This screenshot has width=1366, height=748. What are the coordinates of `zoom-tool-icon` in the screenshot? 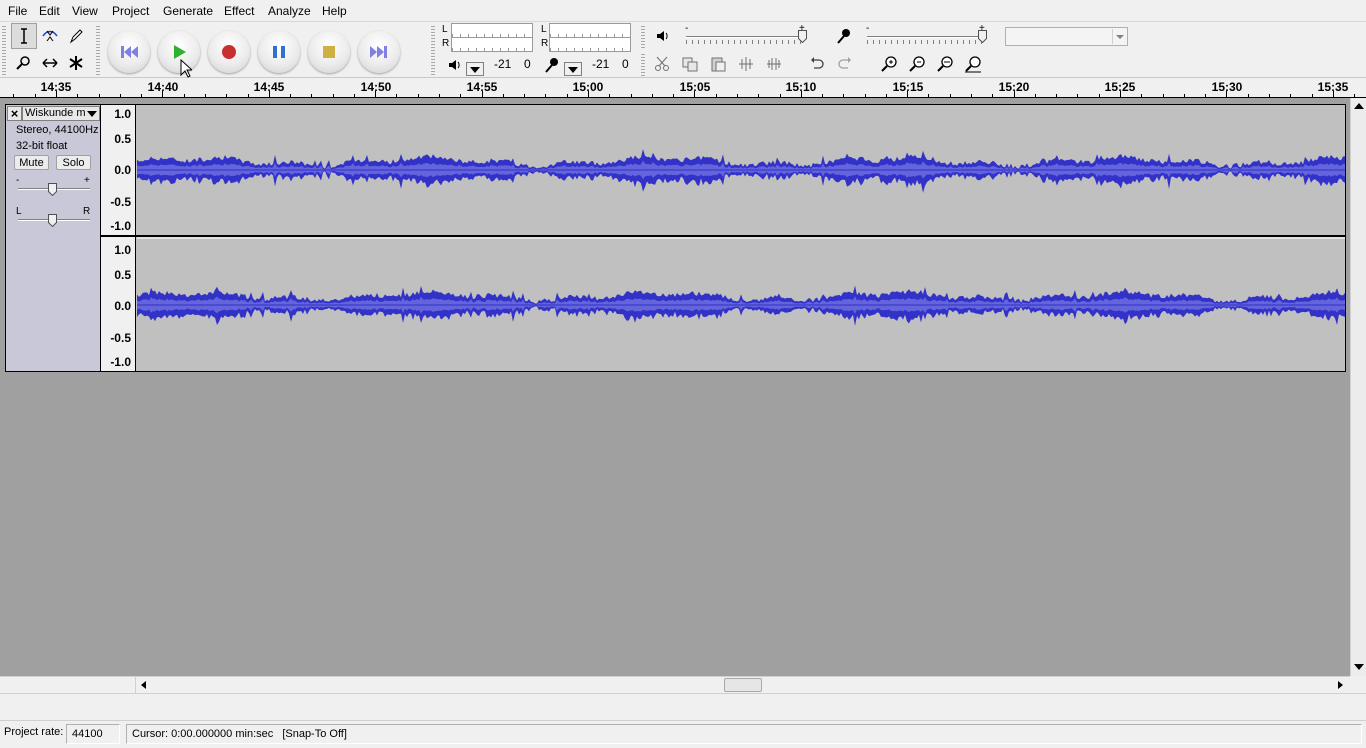 It's located at (24, 63).